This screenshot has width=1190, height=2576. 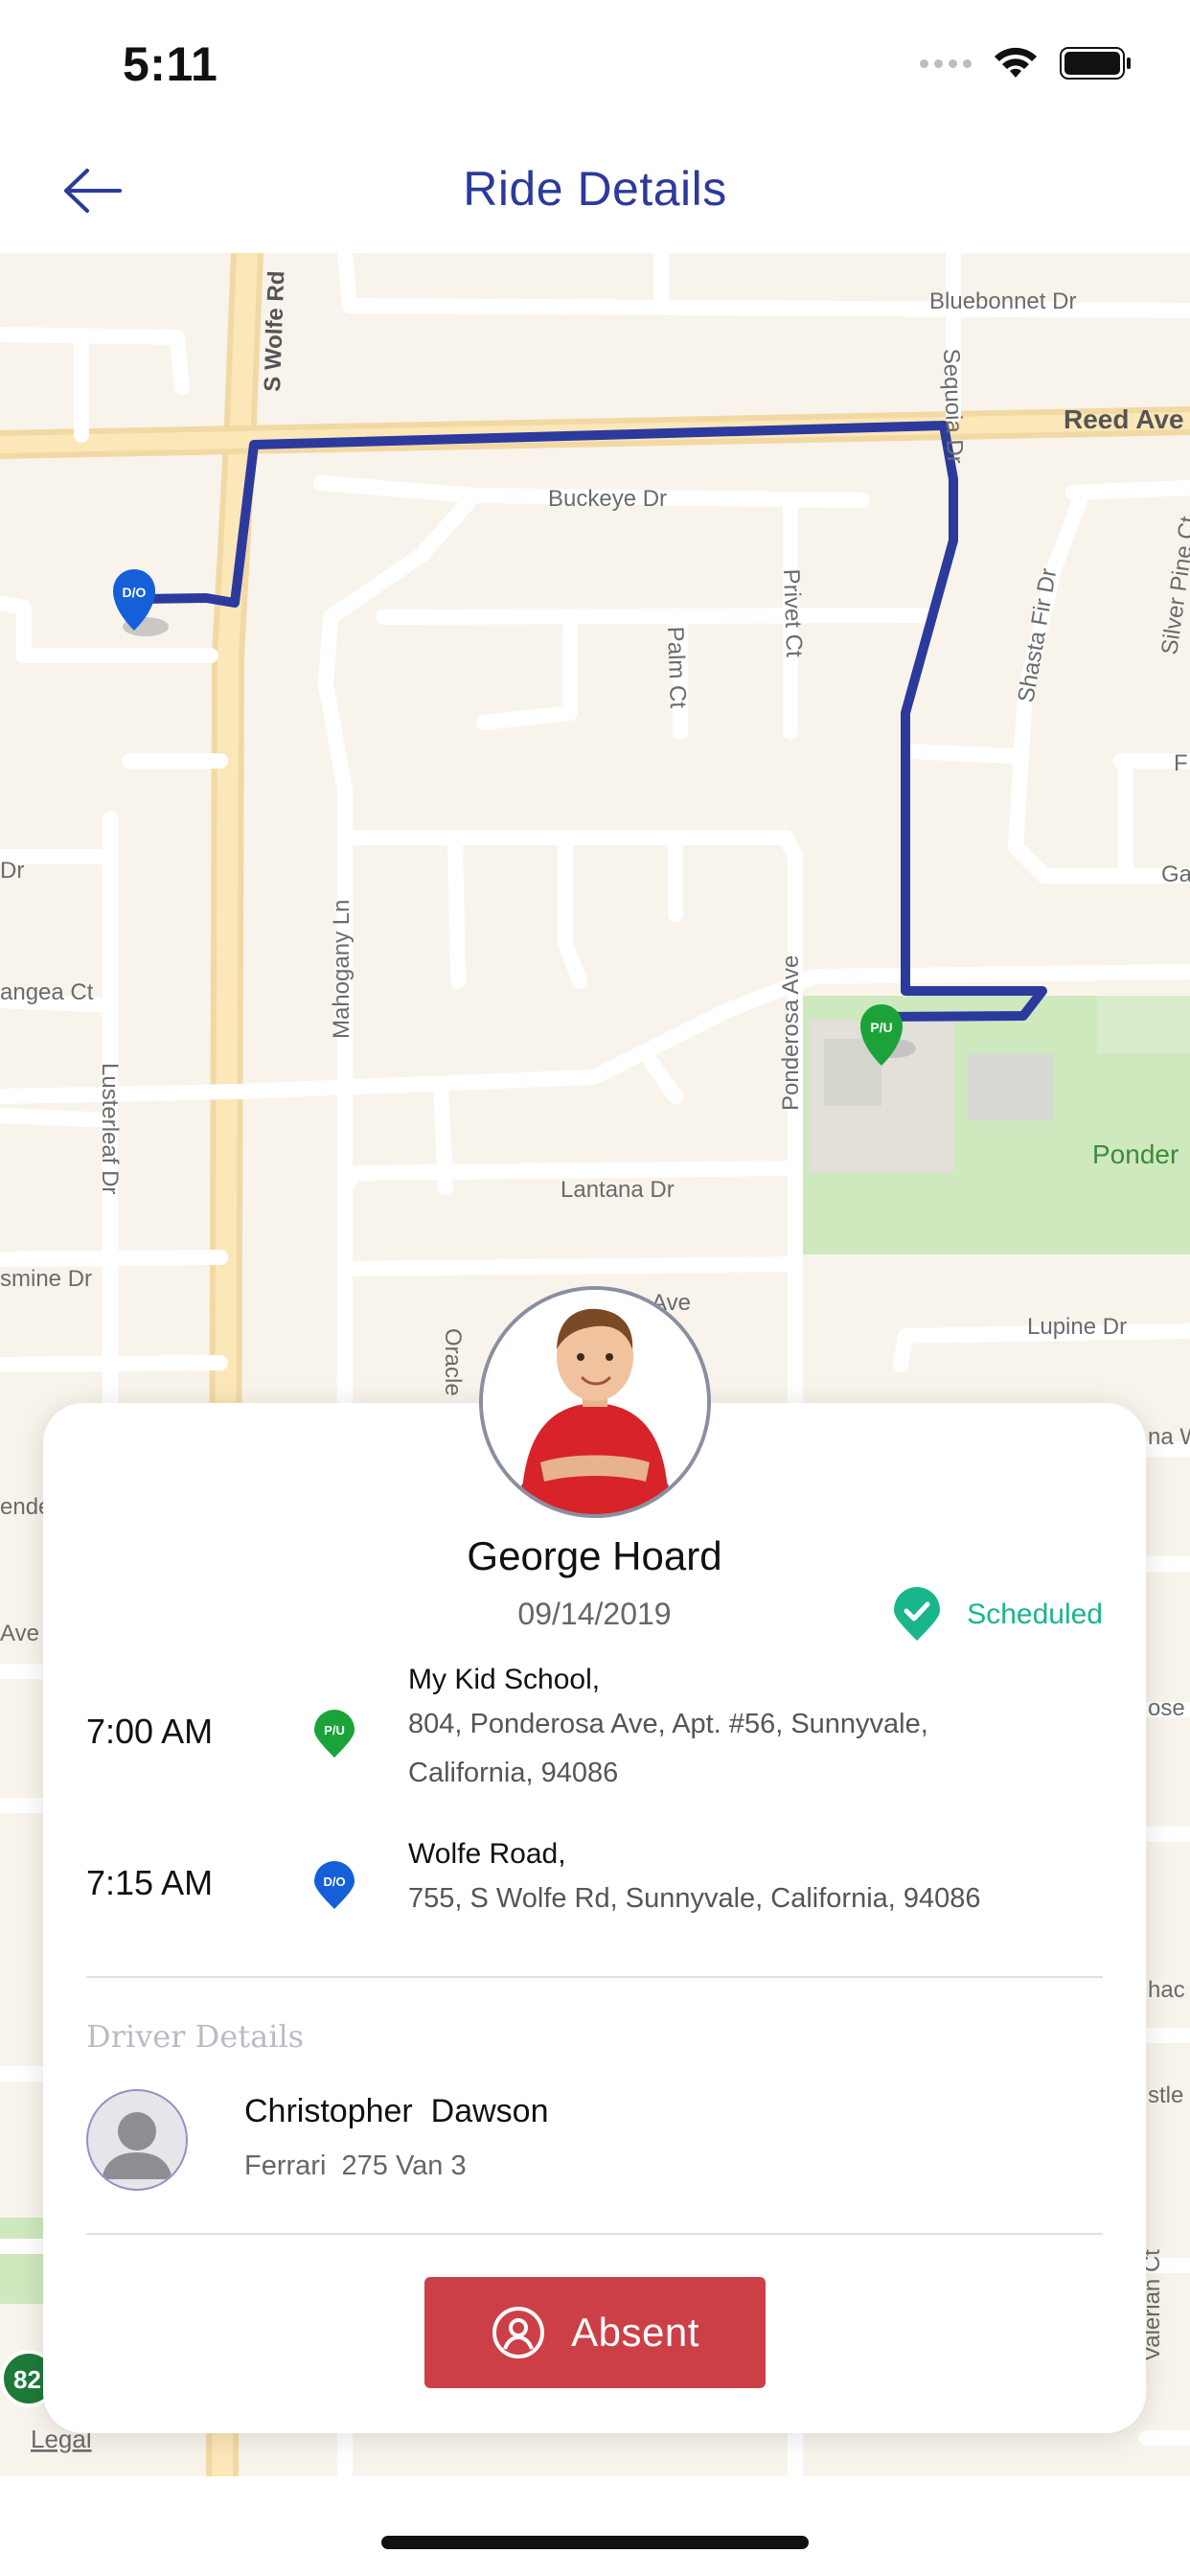 I want to click on stop-time: 7:15 AM, so click(x=150, y=1882).